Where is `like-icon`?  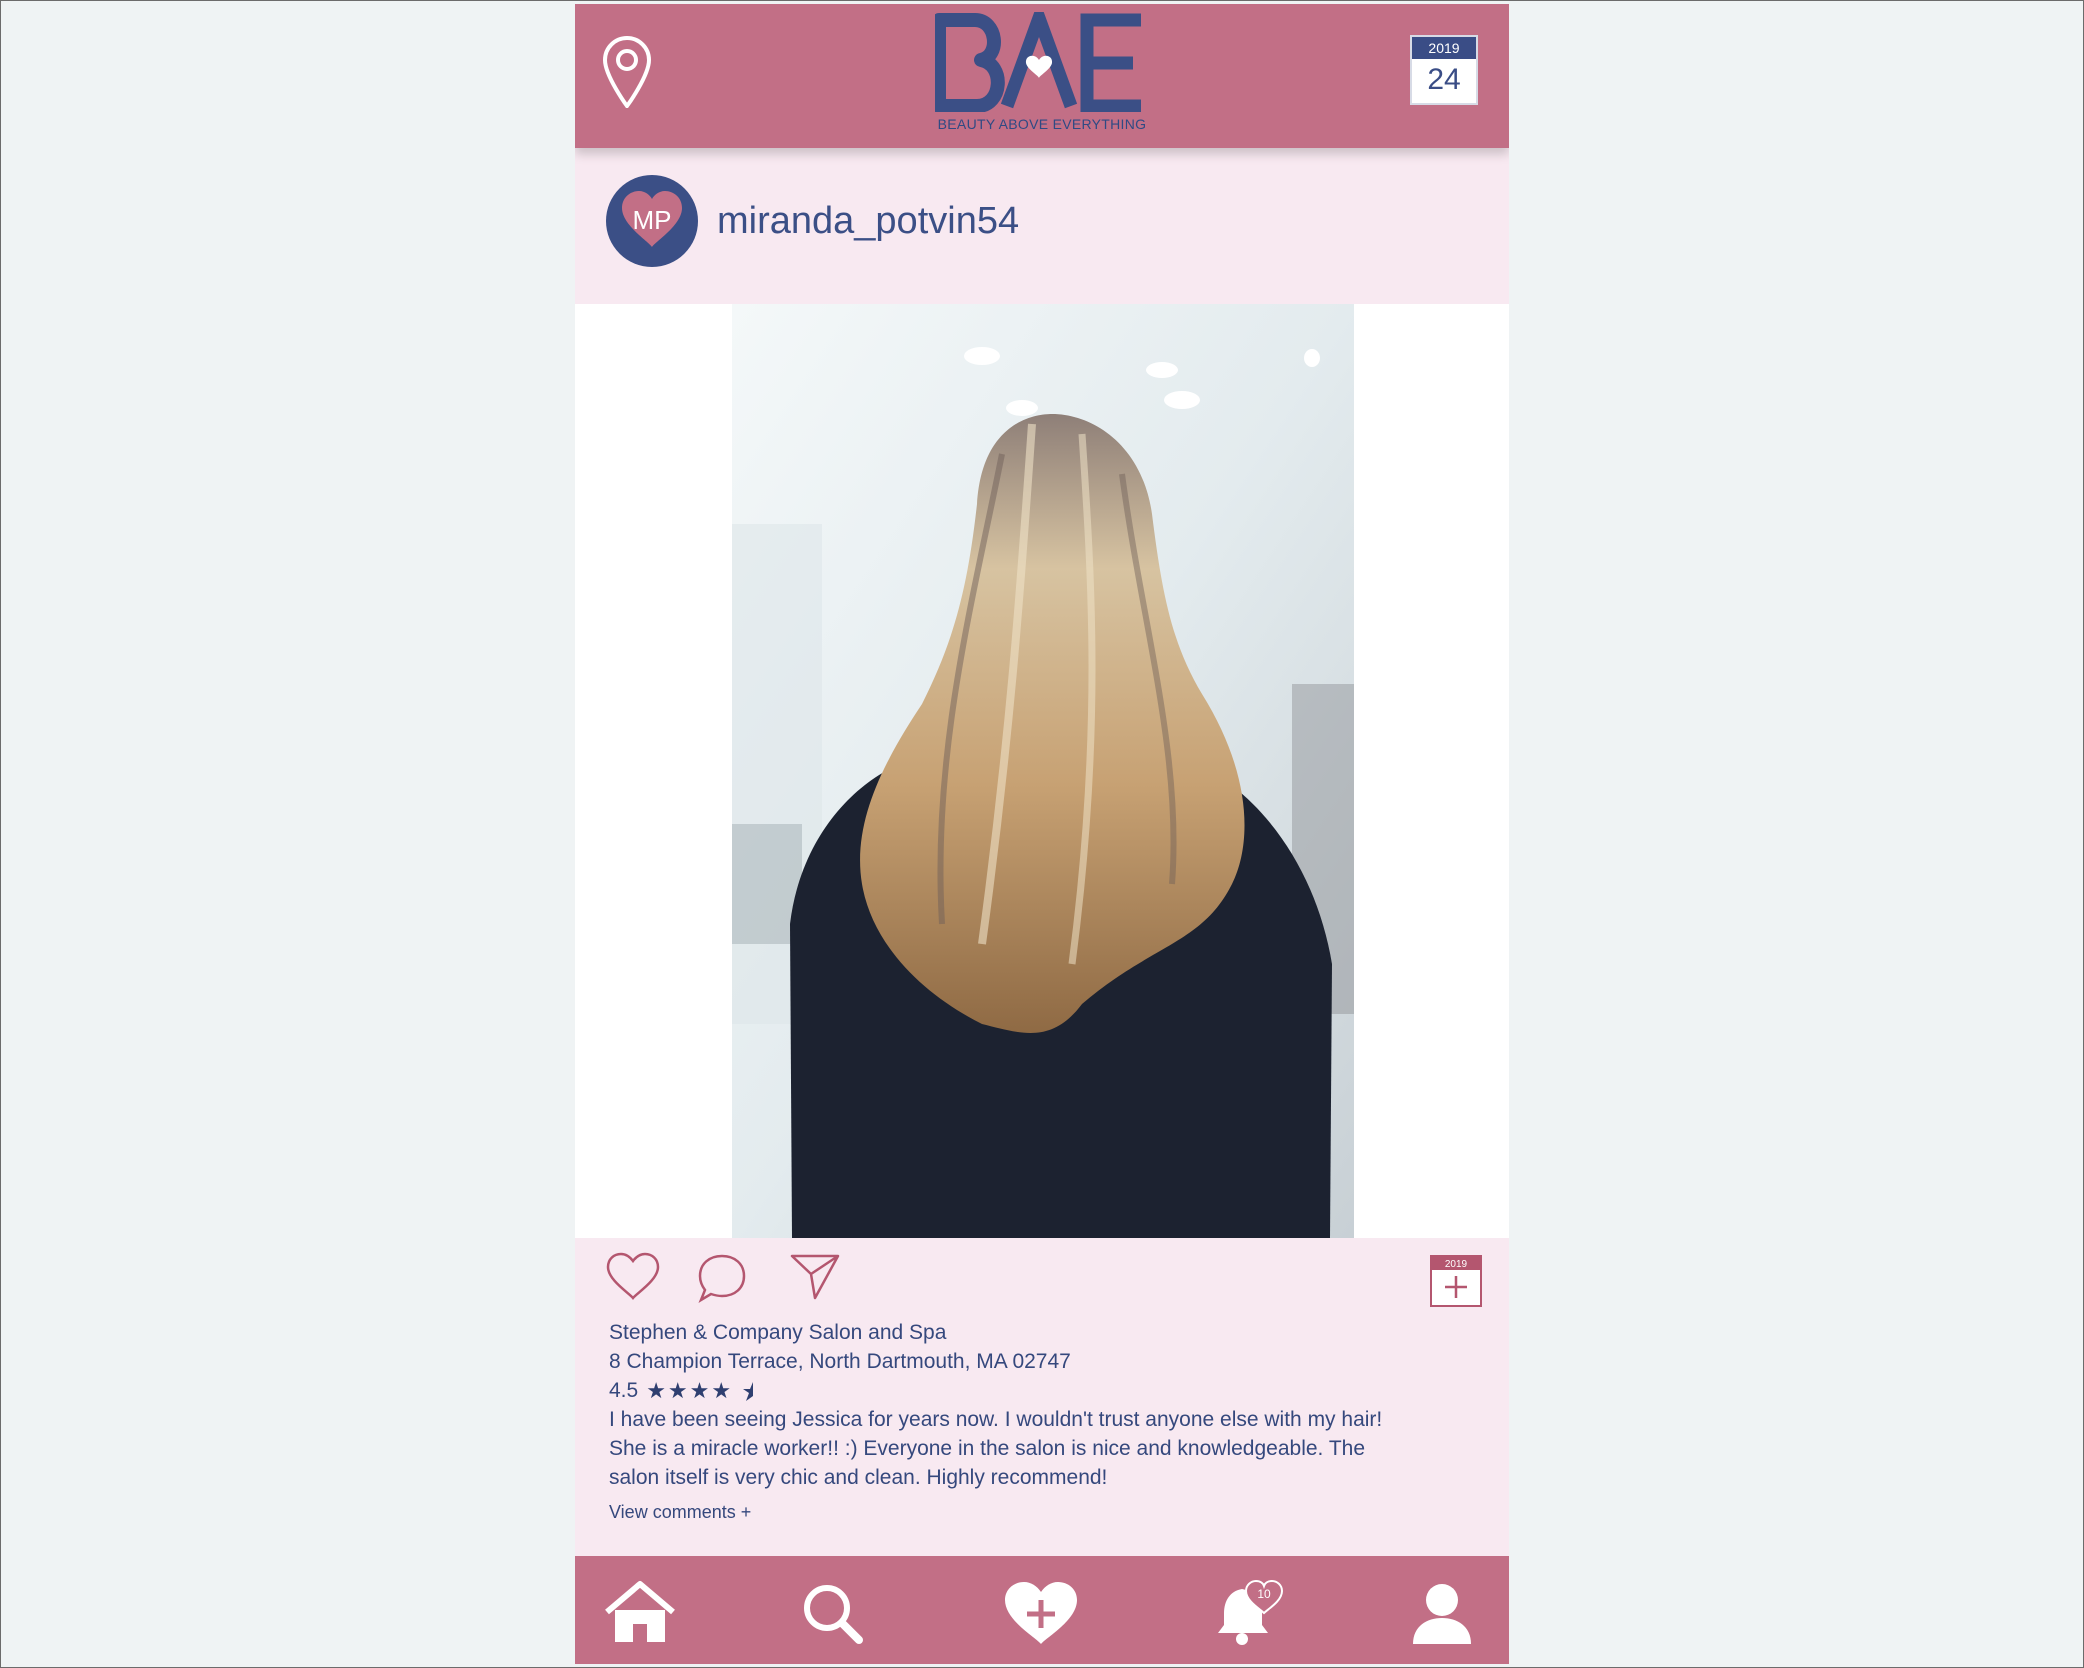 like-icon is located at coordinates (633, 1279).